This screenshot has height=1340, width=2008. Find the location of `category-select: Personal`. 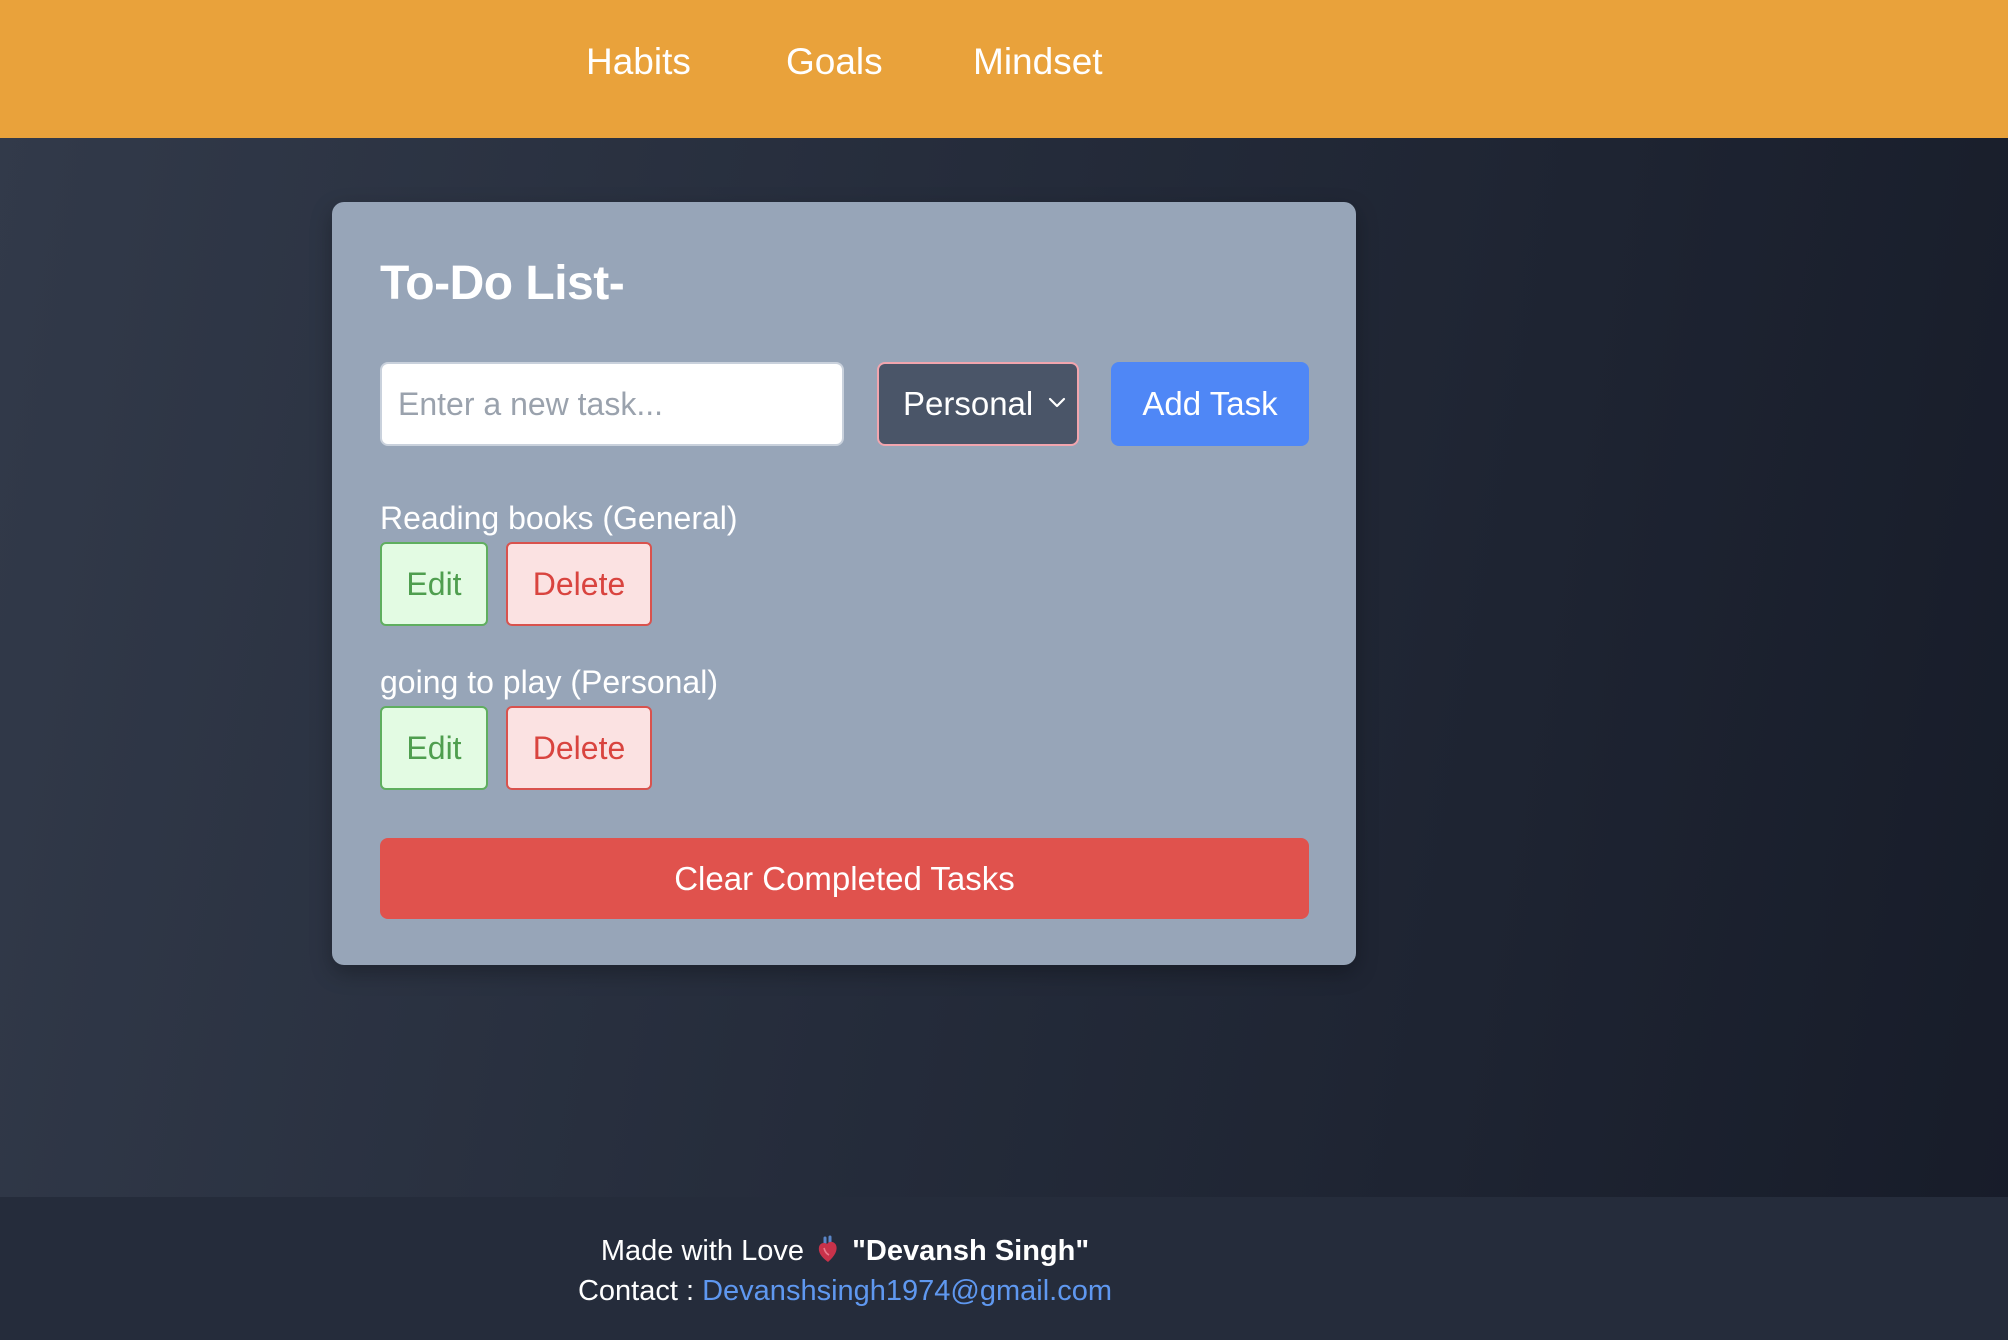

category-select: Personal is located at coordinates (978, 404).